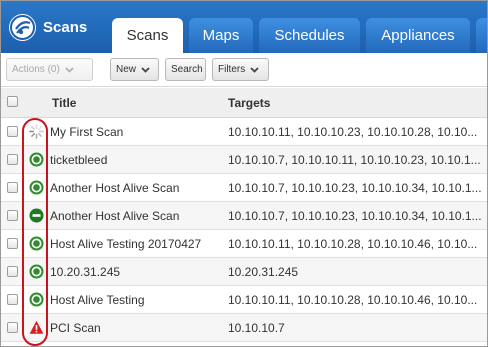  Describe the element at coordinates (12, 101) in the screenshot. I see `select-all-checkbox` at that location.